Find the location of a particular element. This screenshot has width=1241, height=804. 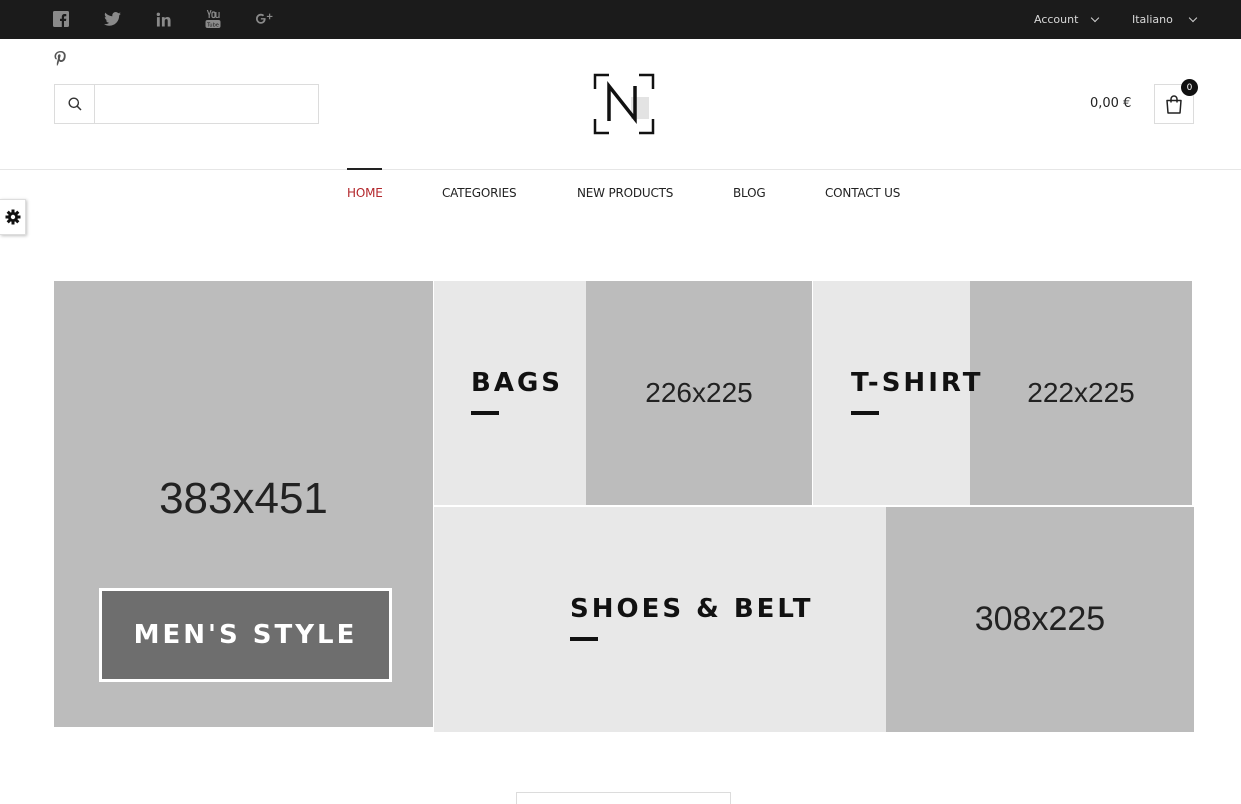

cart-count-badge: 0 is located at coordinates (1189, 87).